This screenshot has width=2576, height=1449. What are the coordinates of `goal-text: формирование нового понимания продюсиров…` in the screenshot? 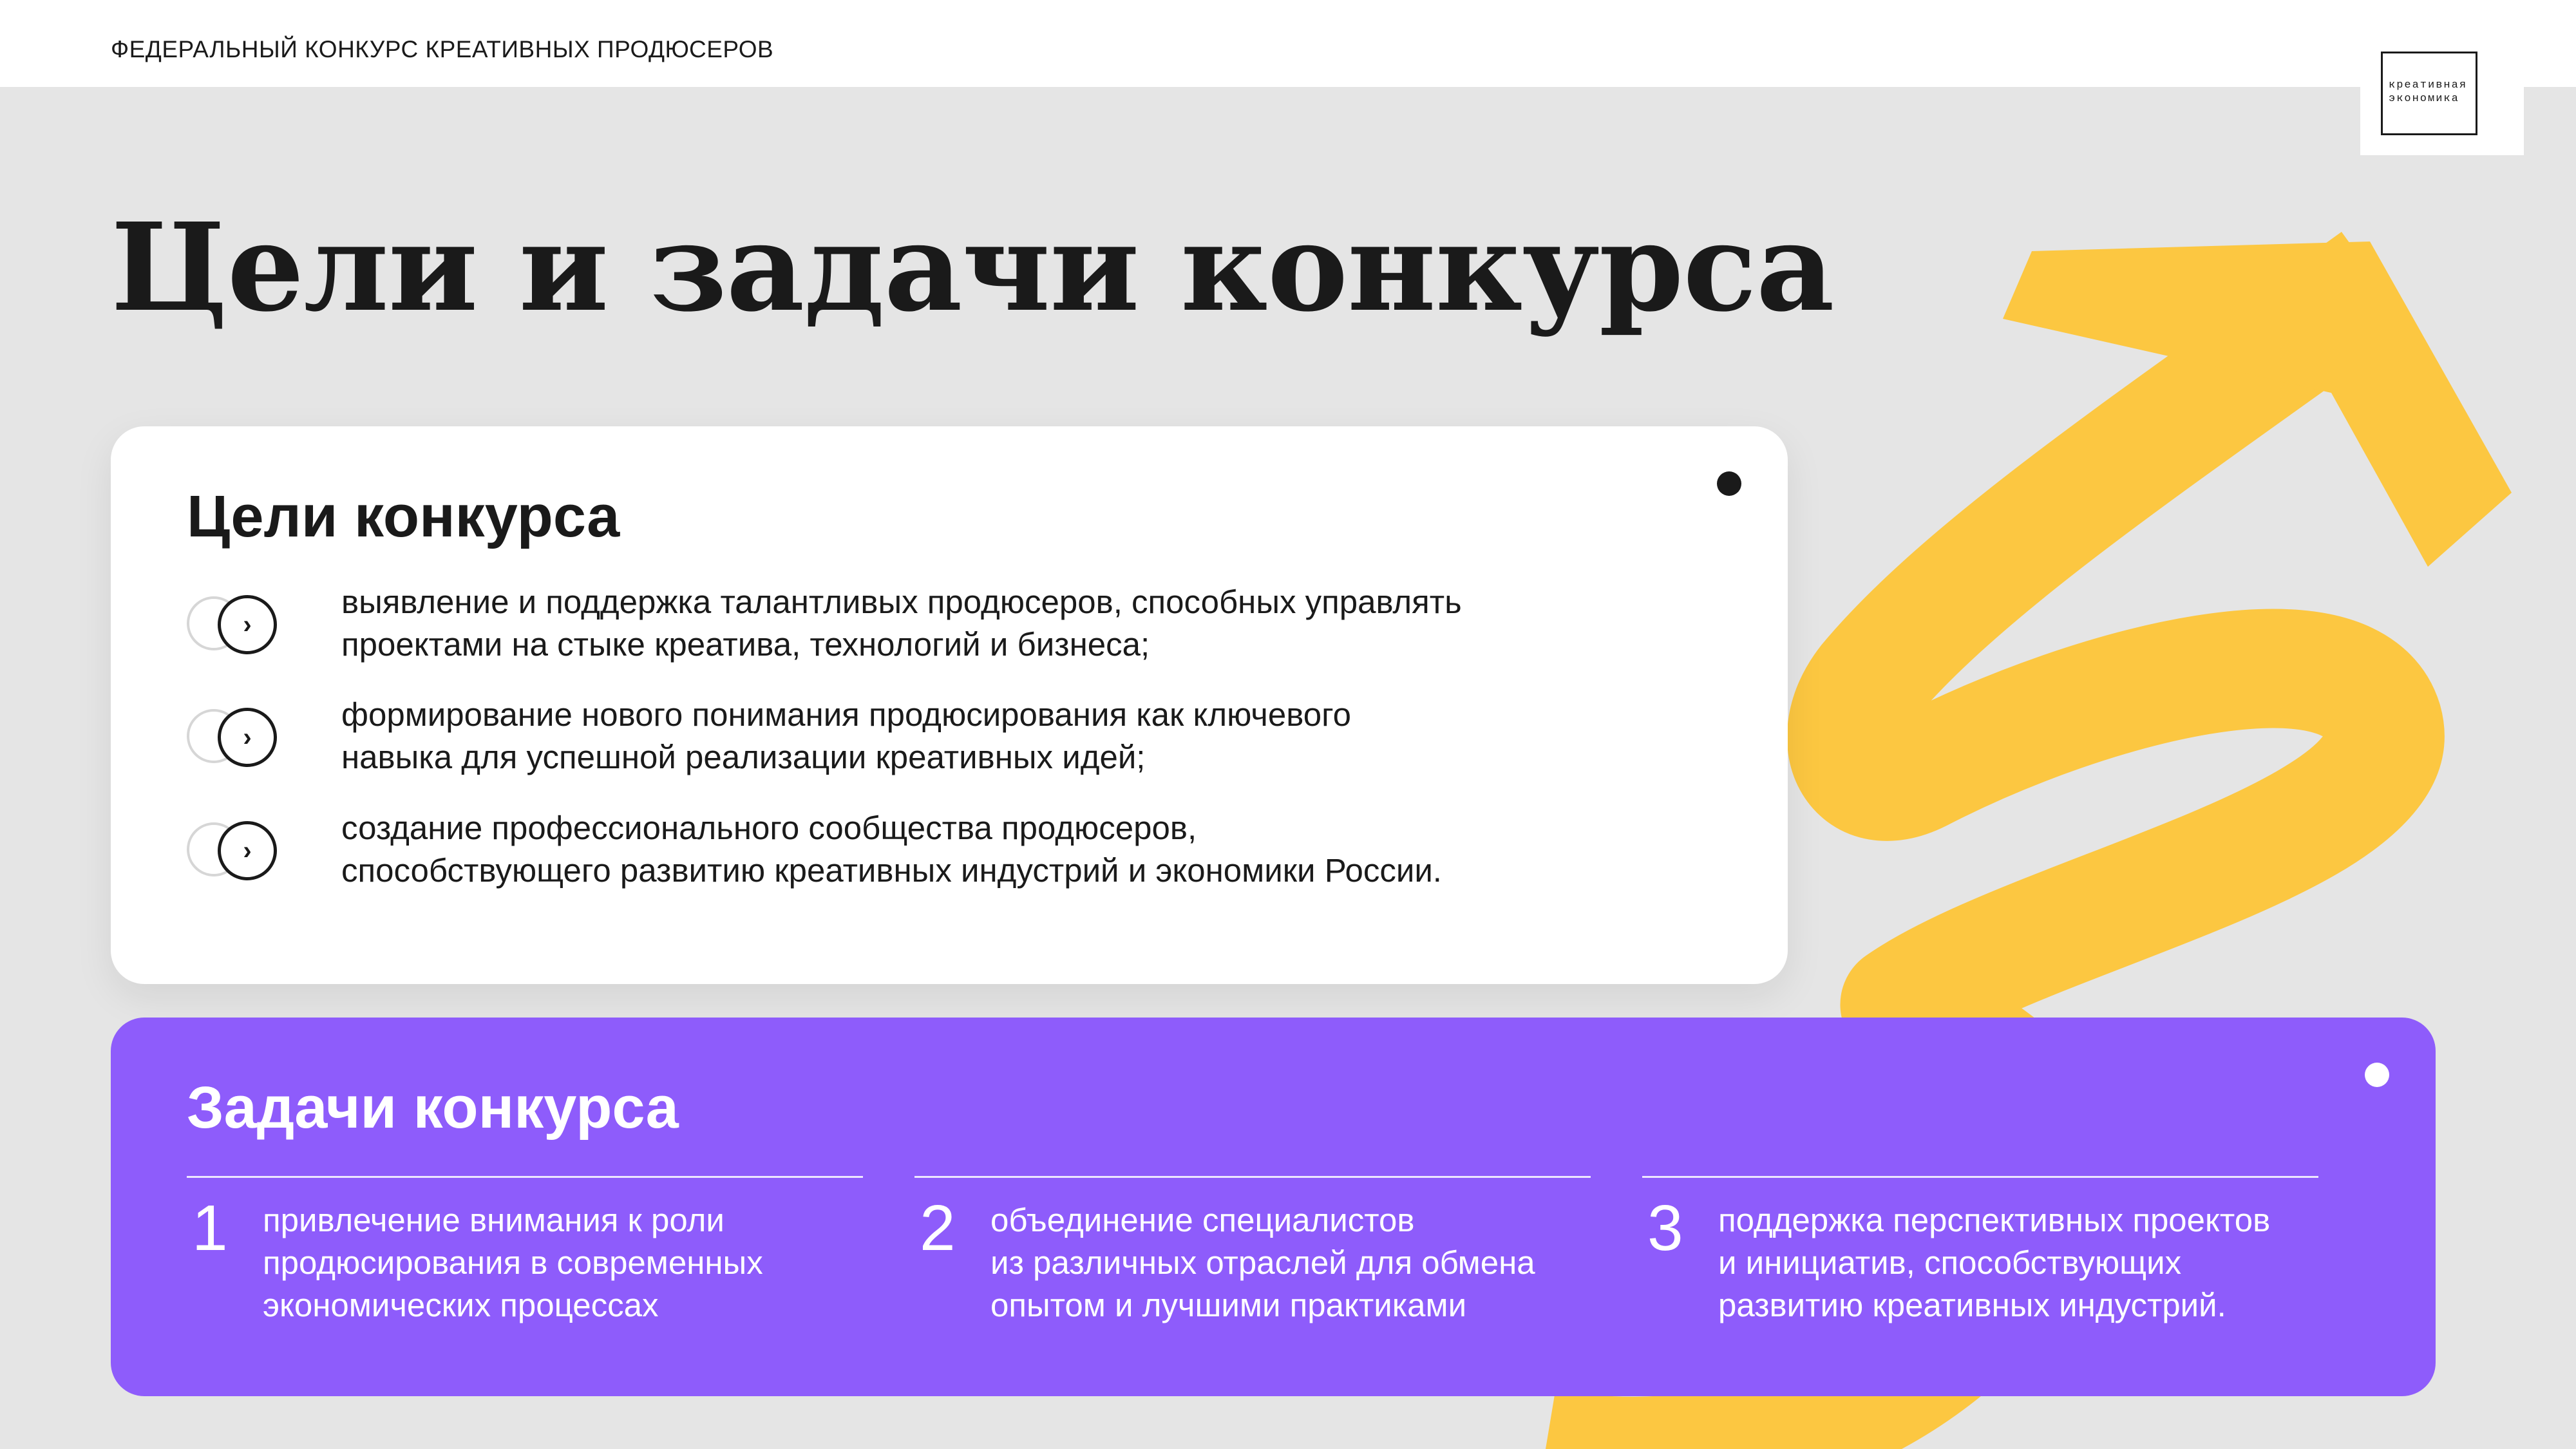 It's located at (1033, 737).